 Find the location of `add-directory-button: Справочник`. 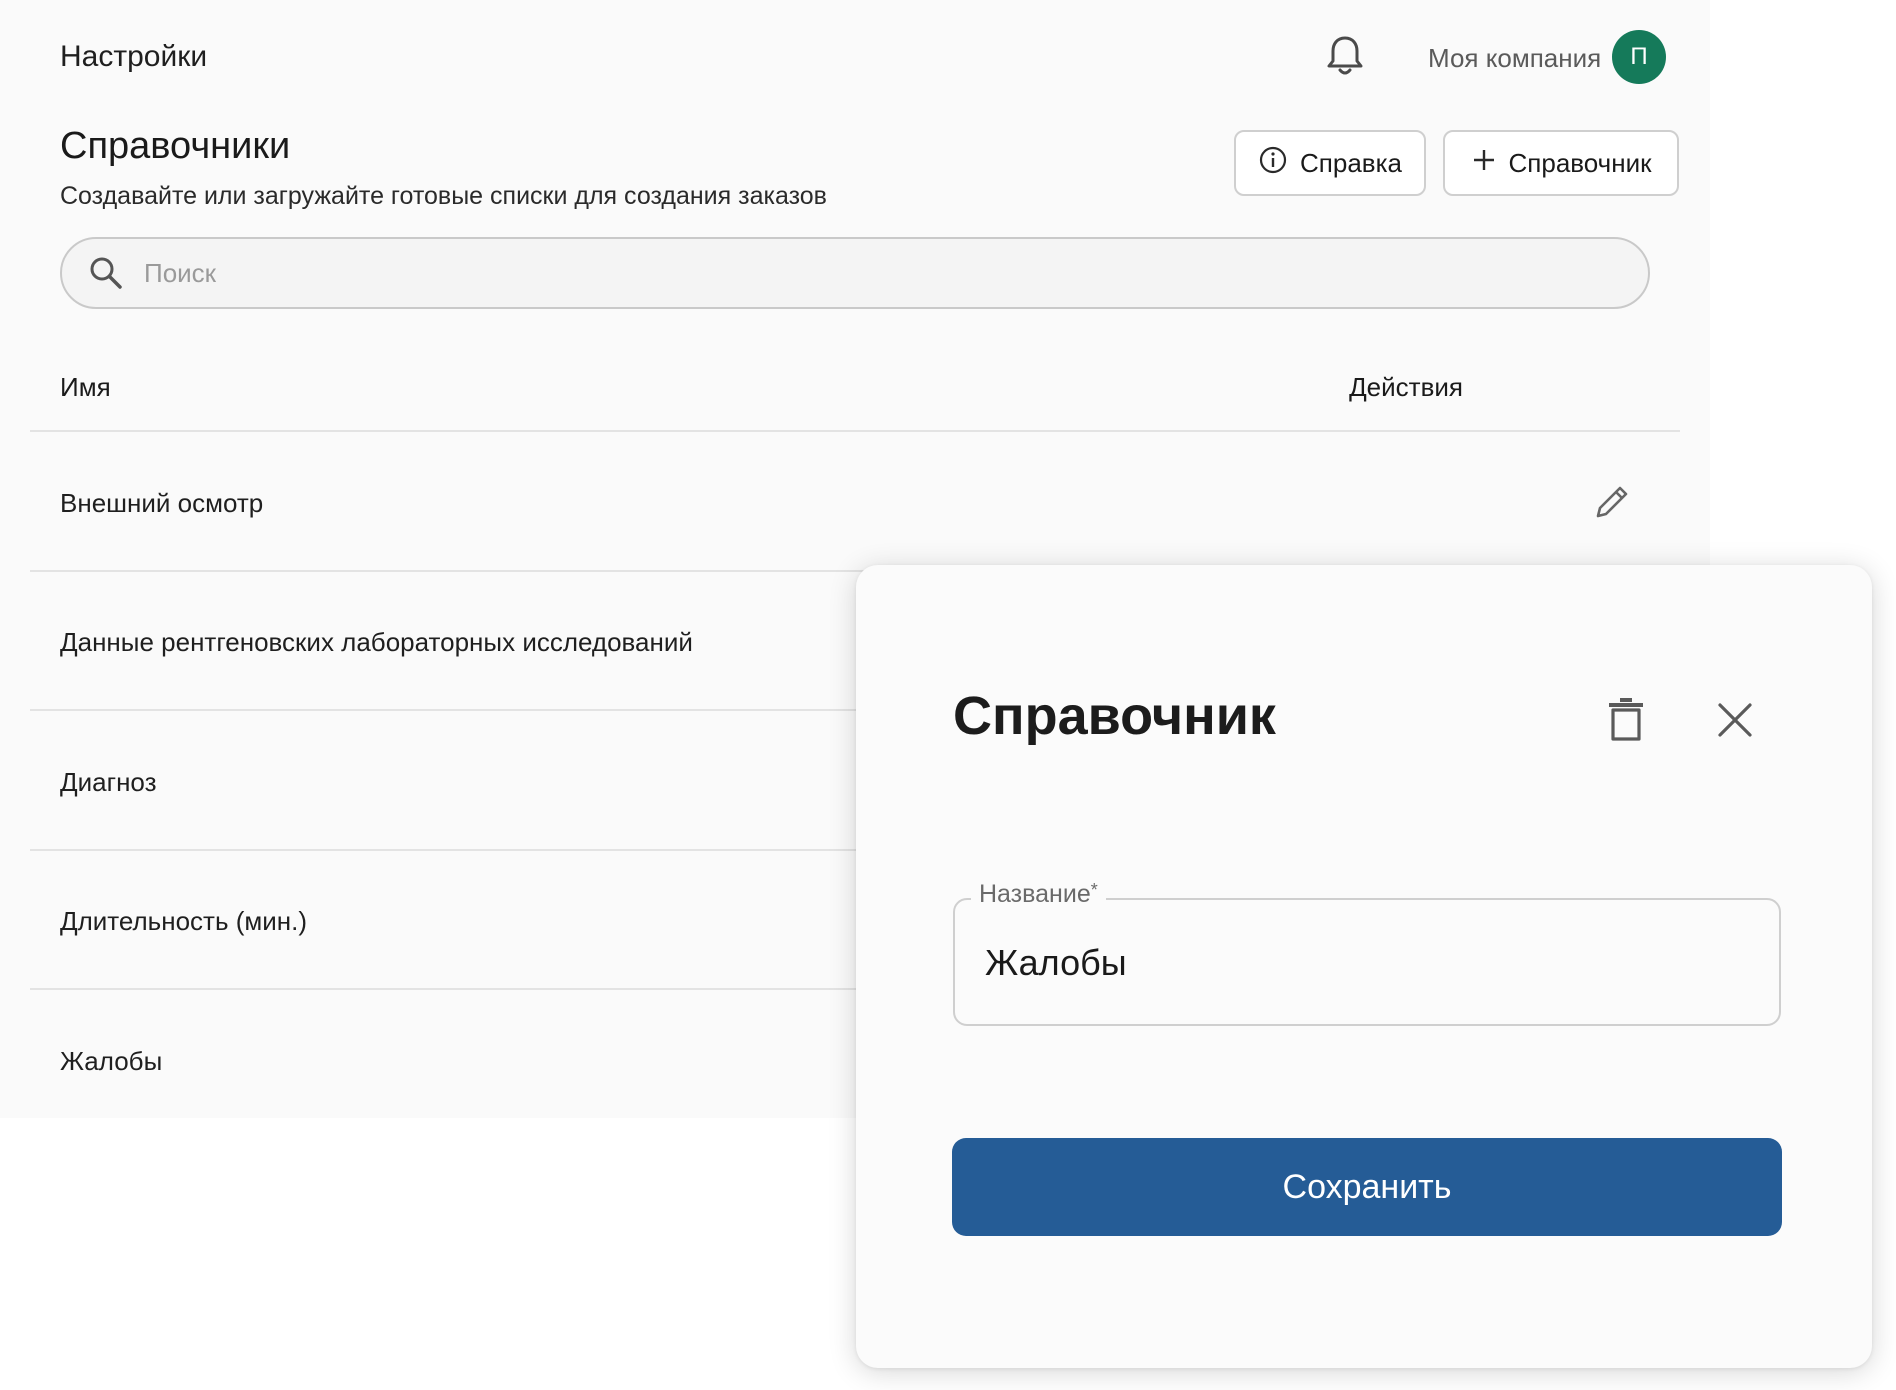

add-directory-button: Справочник is located at coordinates (1561, 163).